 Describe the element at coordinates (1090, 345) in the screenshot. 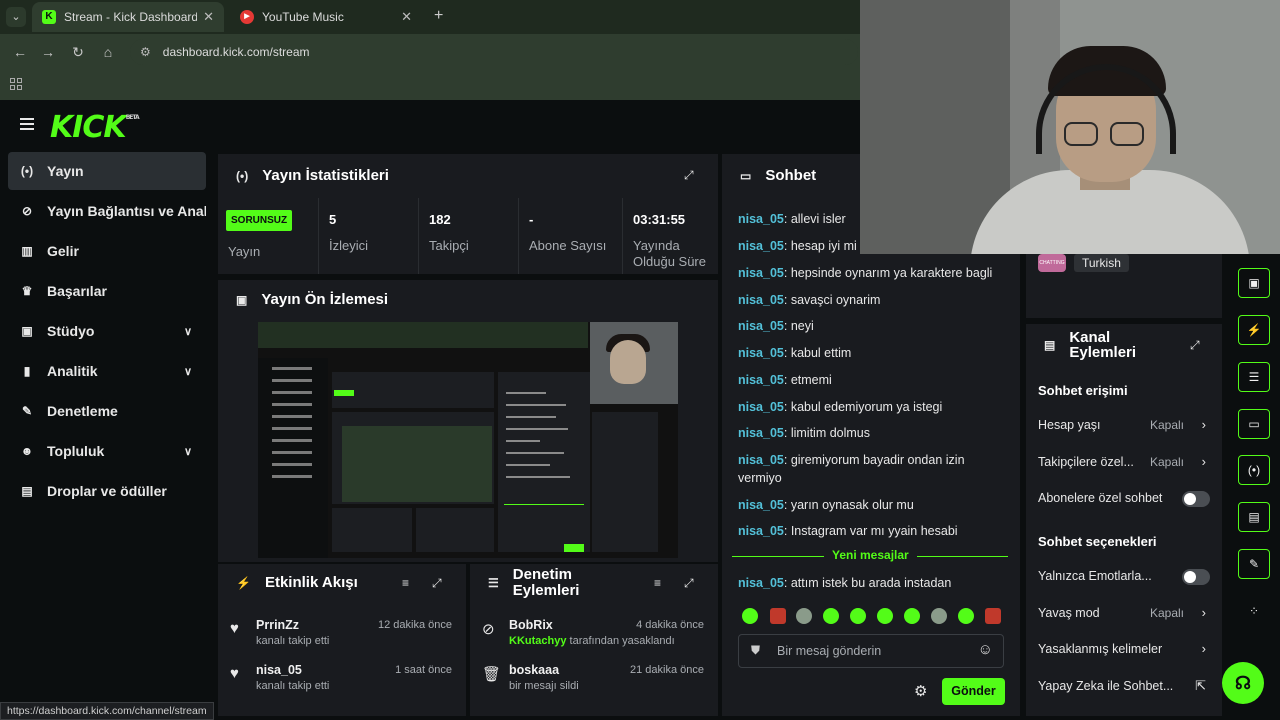

I see `channel-actions-title: ▤ Kanal Eylemleri` at that location.